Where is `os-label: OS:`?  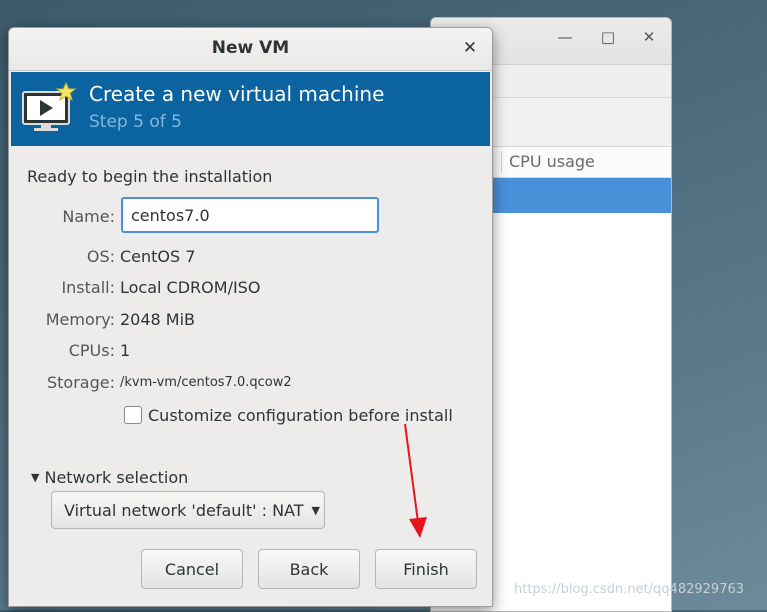
os-label: OS: is located at coordinates (100, 256).